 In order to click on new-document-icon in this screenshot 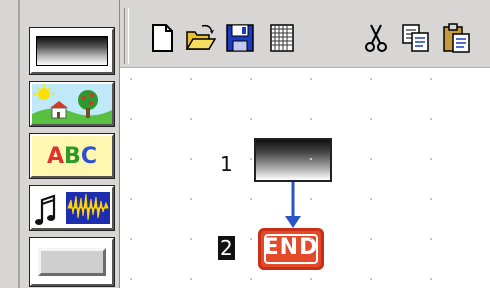, I will do `click(162, 38)`.